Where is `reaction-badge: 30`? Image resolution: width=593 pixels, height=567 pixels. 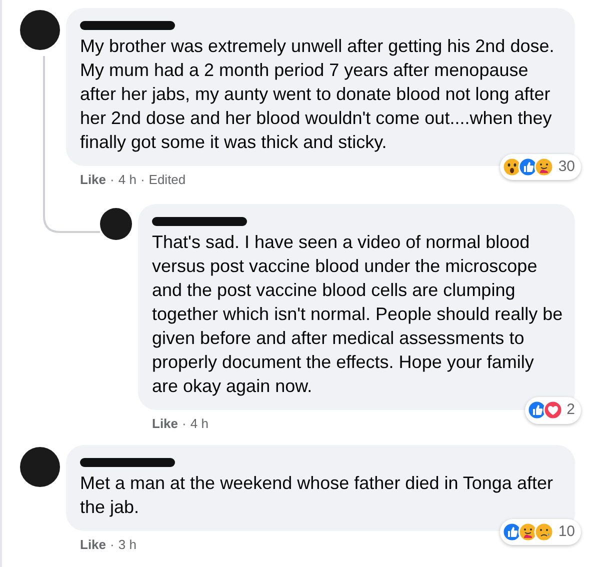
reaction-badge: 30 is located at coordinates (540, 167).